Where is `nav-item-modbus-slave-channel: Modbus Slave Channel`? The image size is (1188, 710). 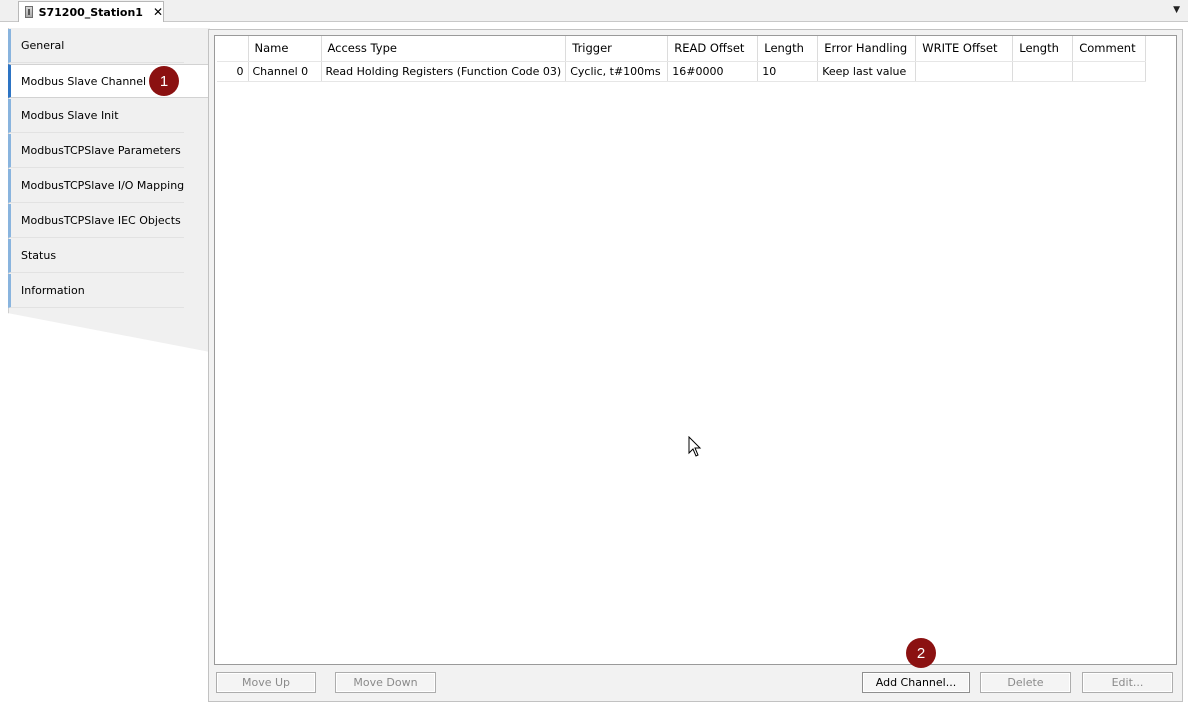 nav-item-modbus-slave-channel: Modbus Slave Channel is located at coordinates (109, 81).